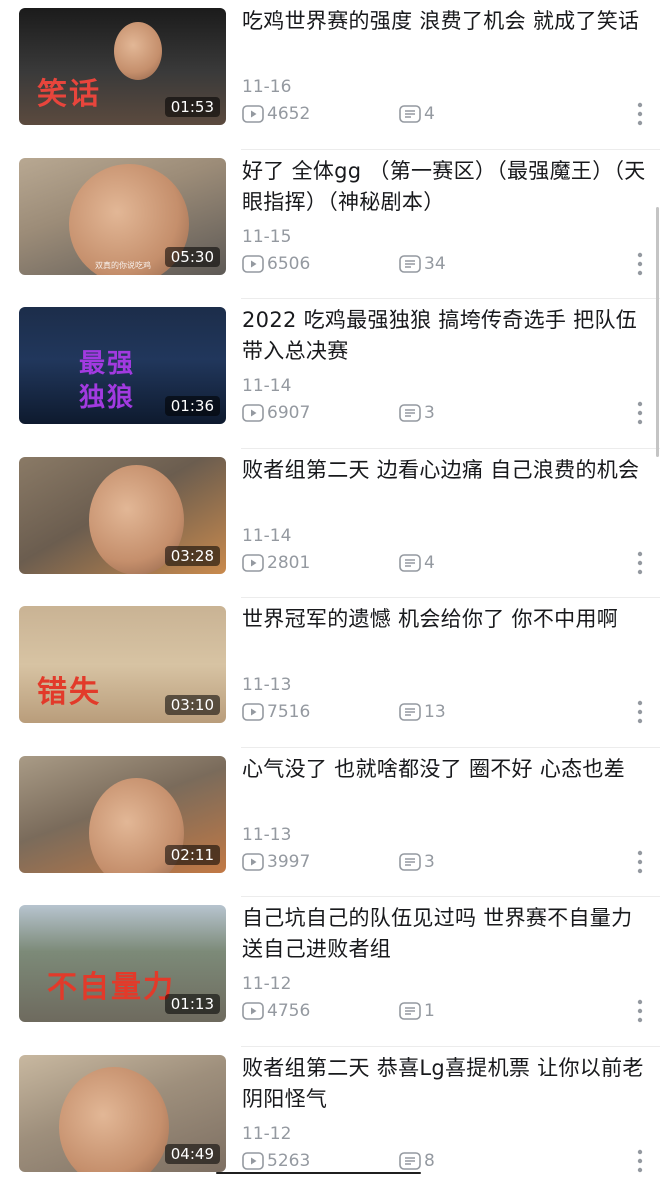  Describe the element at coordinates (444, 769) in the screenshot. I see `video-title: 心气没了 也就啥都没了 圈不好 心态也差` at that location.